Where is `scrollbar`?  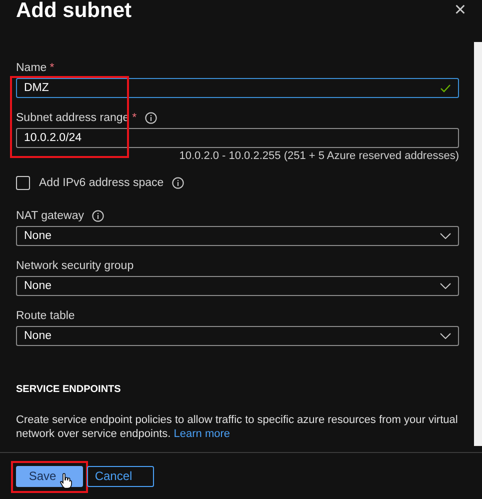 scrollbar is located at coordinates (478, 244).